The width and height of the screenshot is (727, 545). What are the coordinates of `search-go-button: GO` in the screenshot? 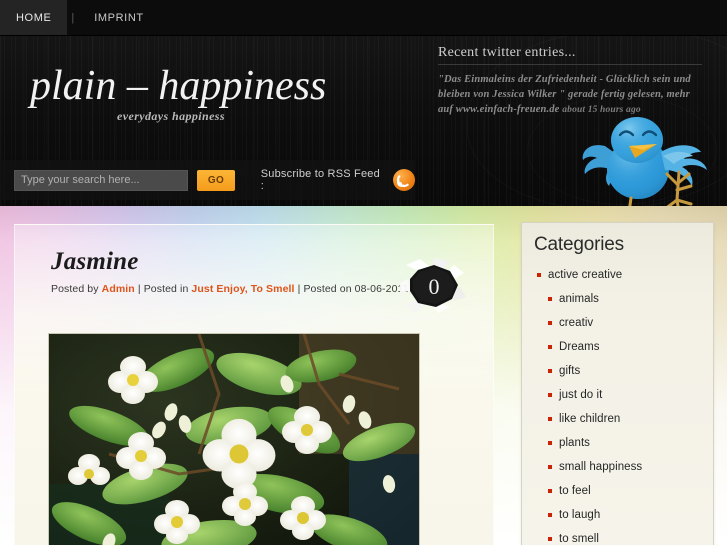 It's located at (216, 180).